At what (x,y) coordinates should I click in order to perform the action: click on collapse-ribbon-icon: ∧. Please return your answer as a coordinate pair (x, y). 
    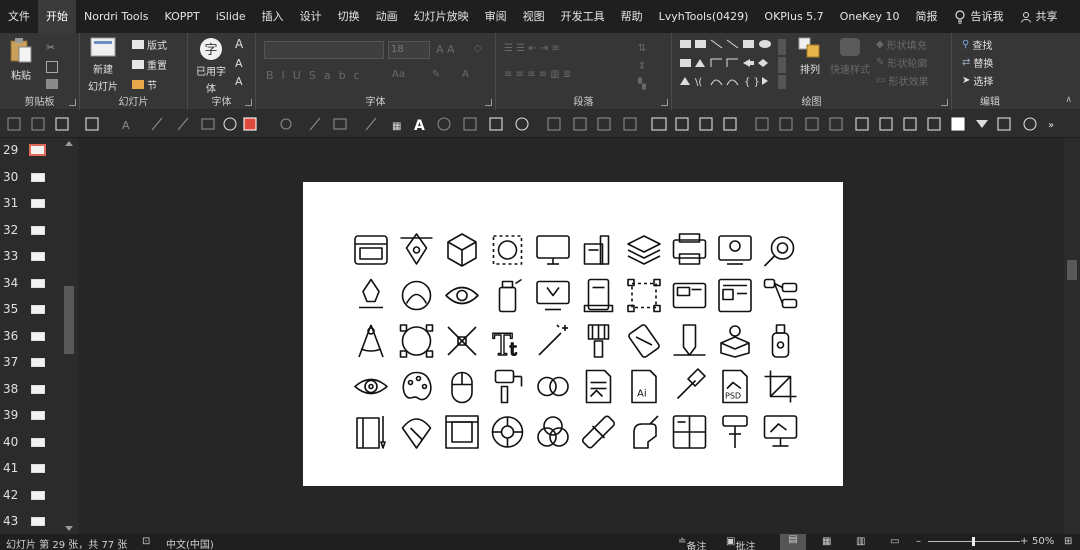
    Looking at the image, I should click on (1068, 100).